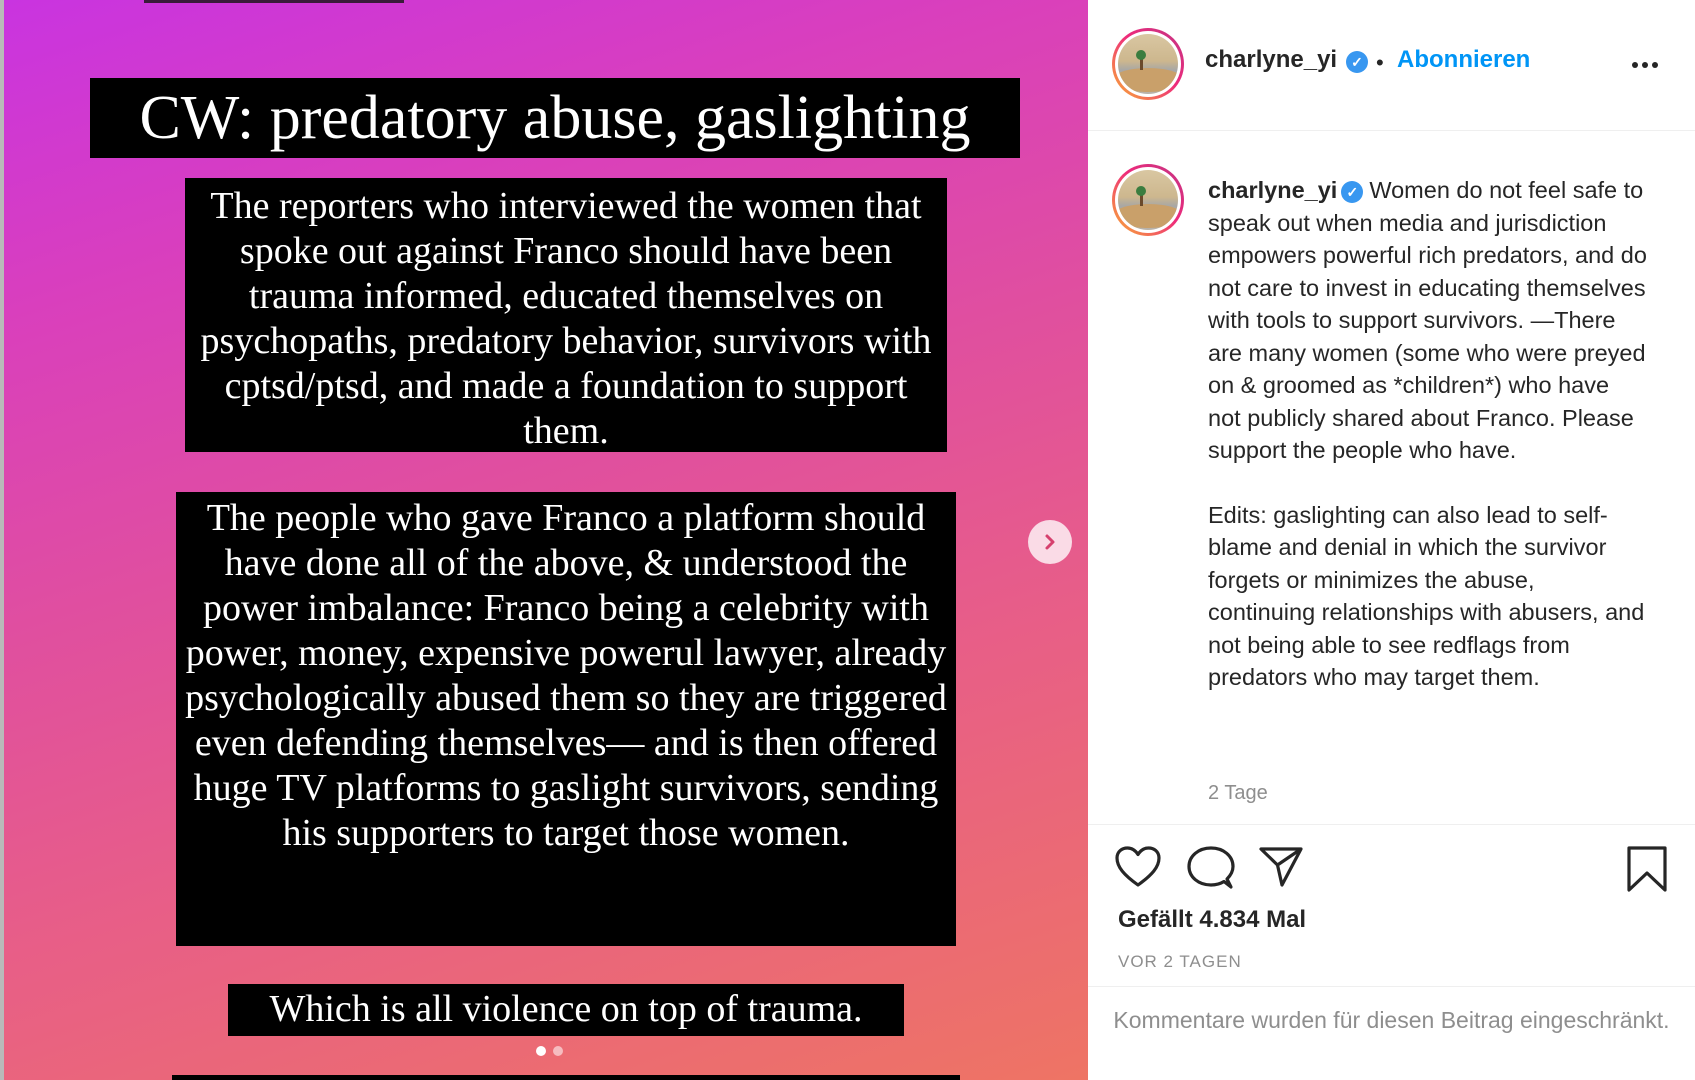 The height and width of the screenshot is (1080, 1695). What do you see at coordinates (1211, 868) in the screenshot?
I see `comment-icon` at bounding box center [1211, 868].